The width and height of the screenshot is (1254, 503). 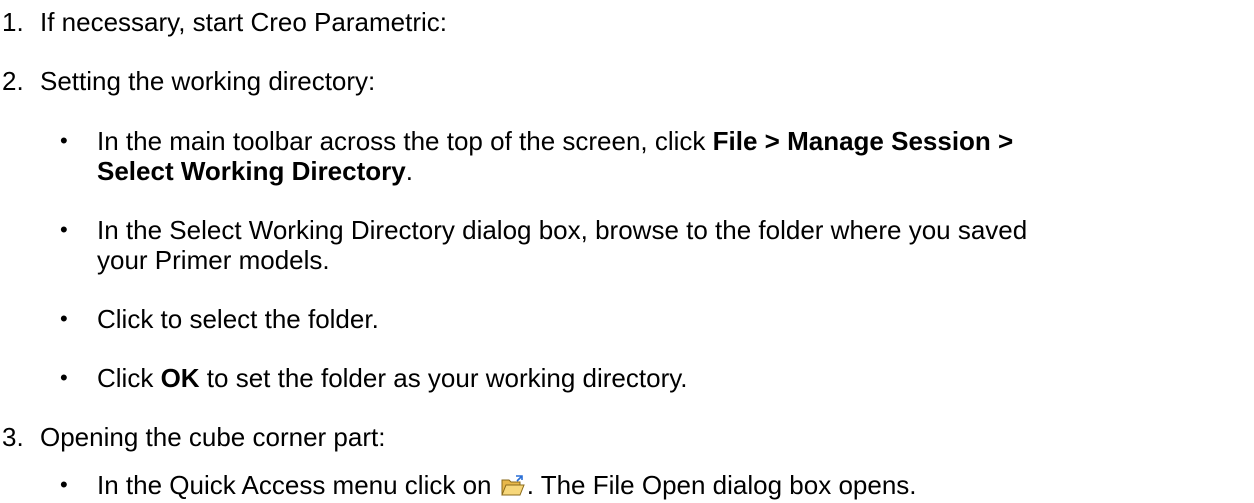 I want to click on button-reference: OK, so click(x=180, y=378).